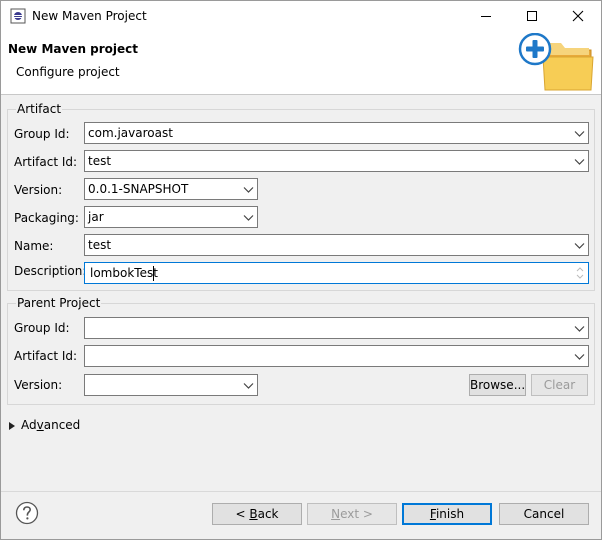 This screenshot has height=540, width=602. I want to click on maximize-button, so click(532, 16).